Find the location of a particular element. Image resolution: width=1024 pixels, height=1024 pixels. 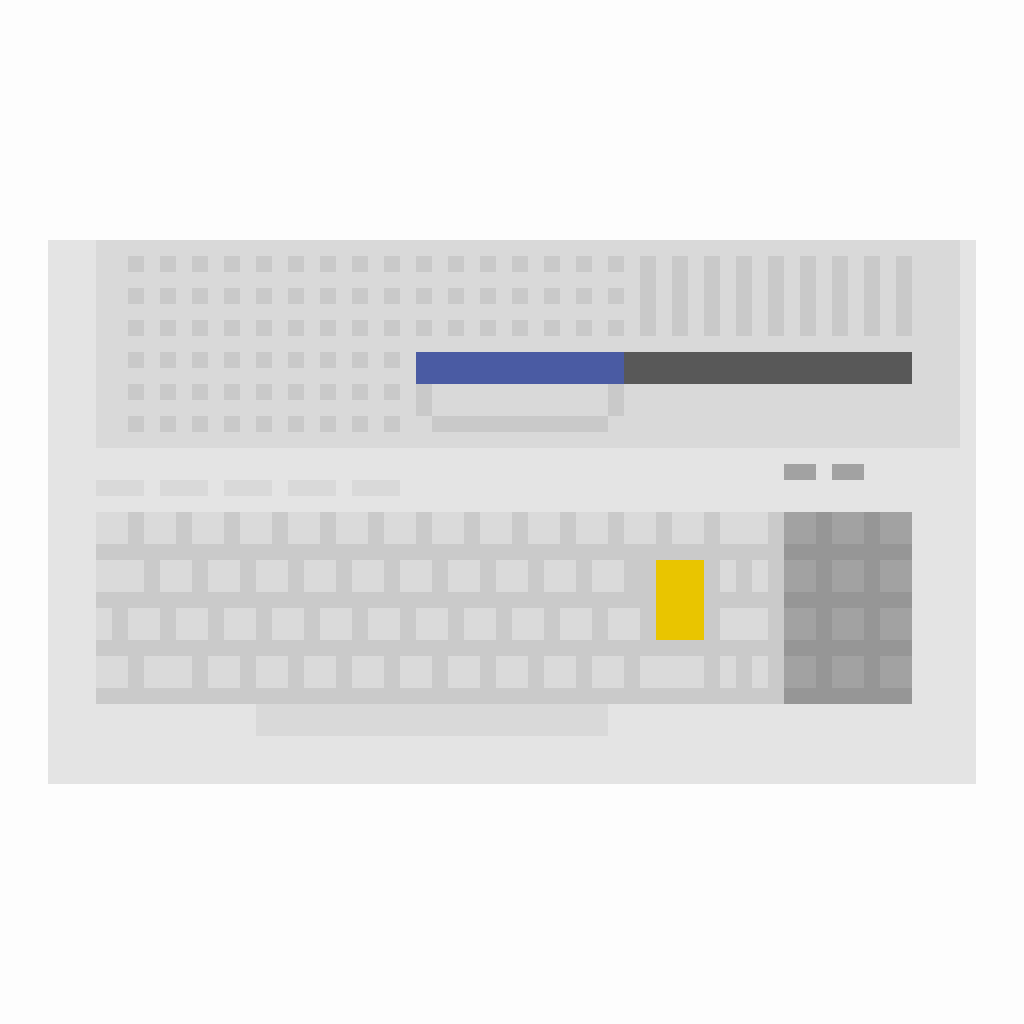

drive-recess-left is located at coordinates (424, 400).